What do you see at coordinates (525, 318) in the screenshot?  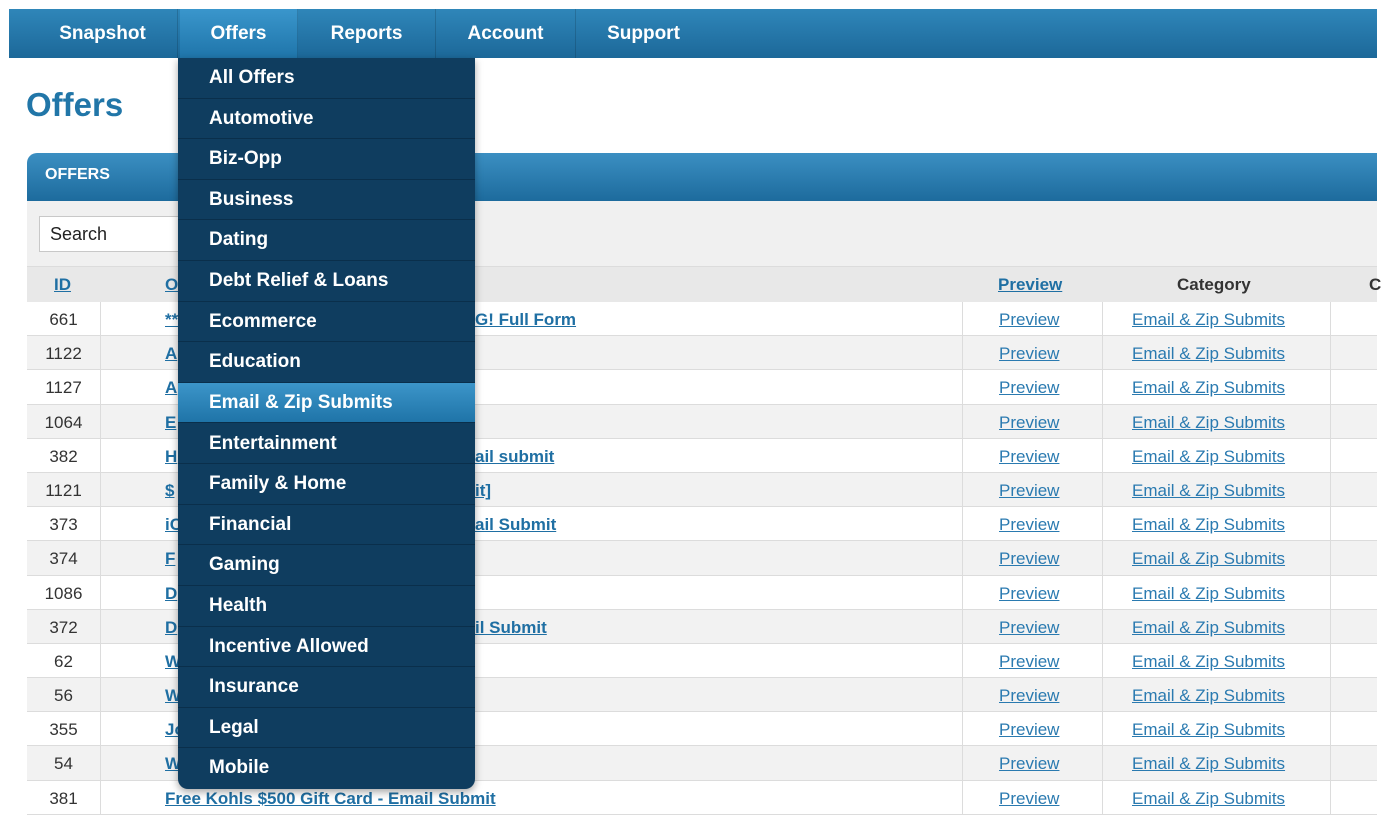 I see `offer-name-link-tail: G! Full Form` at bounding box center [525, 318].